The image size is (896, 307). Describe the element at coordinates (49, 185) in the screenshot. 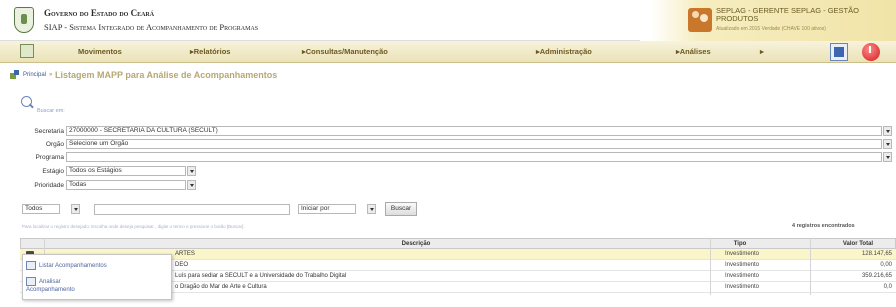

I see `prioridade-label: Prioridade` at that location.